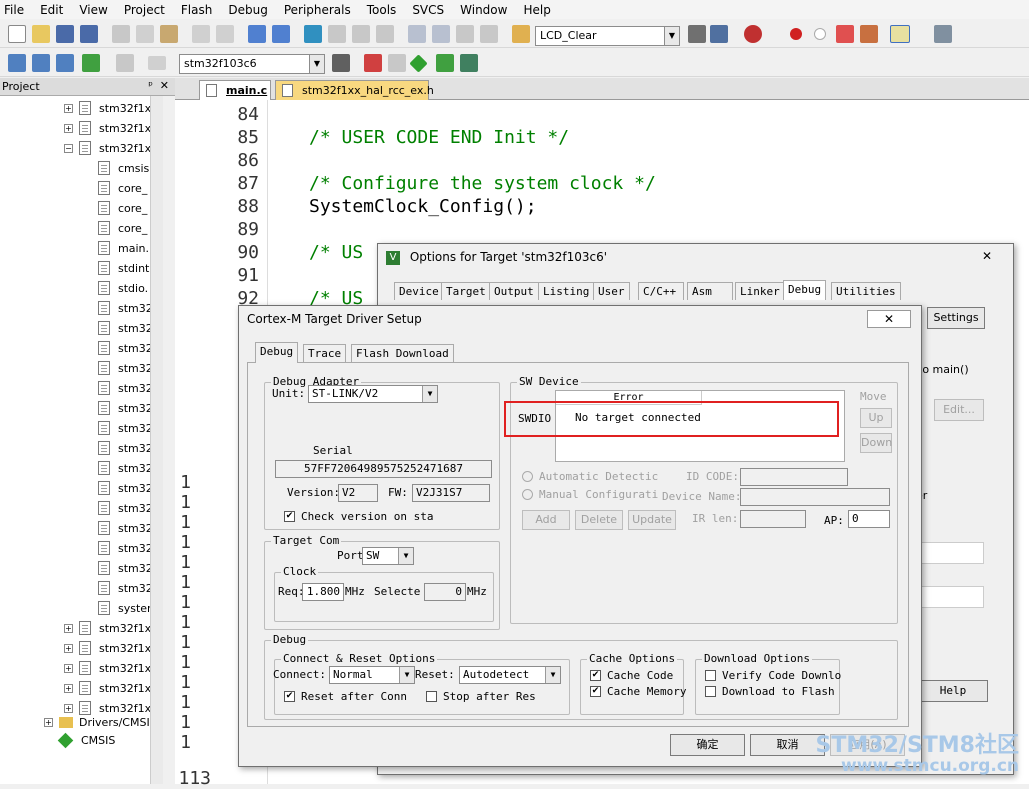 This screenshot has height=789, width=1029. What do you see at coordinates (17, 63) in the screenshot?
I see `translate-icon` at bounding box center [17, 63].